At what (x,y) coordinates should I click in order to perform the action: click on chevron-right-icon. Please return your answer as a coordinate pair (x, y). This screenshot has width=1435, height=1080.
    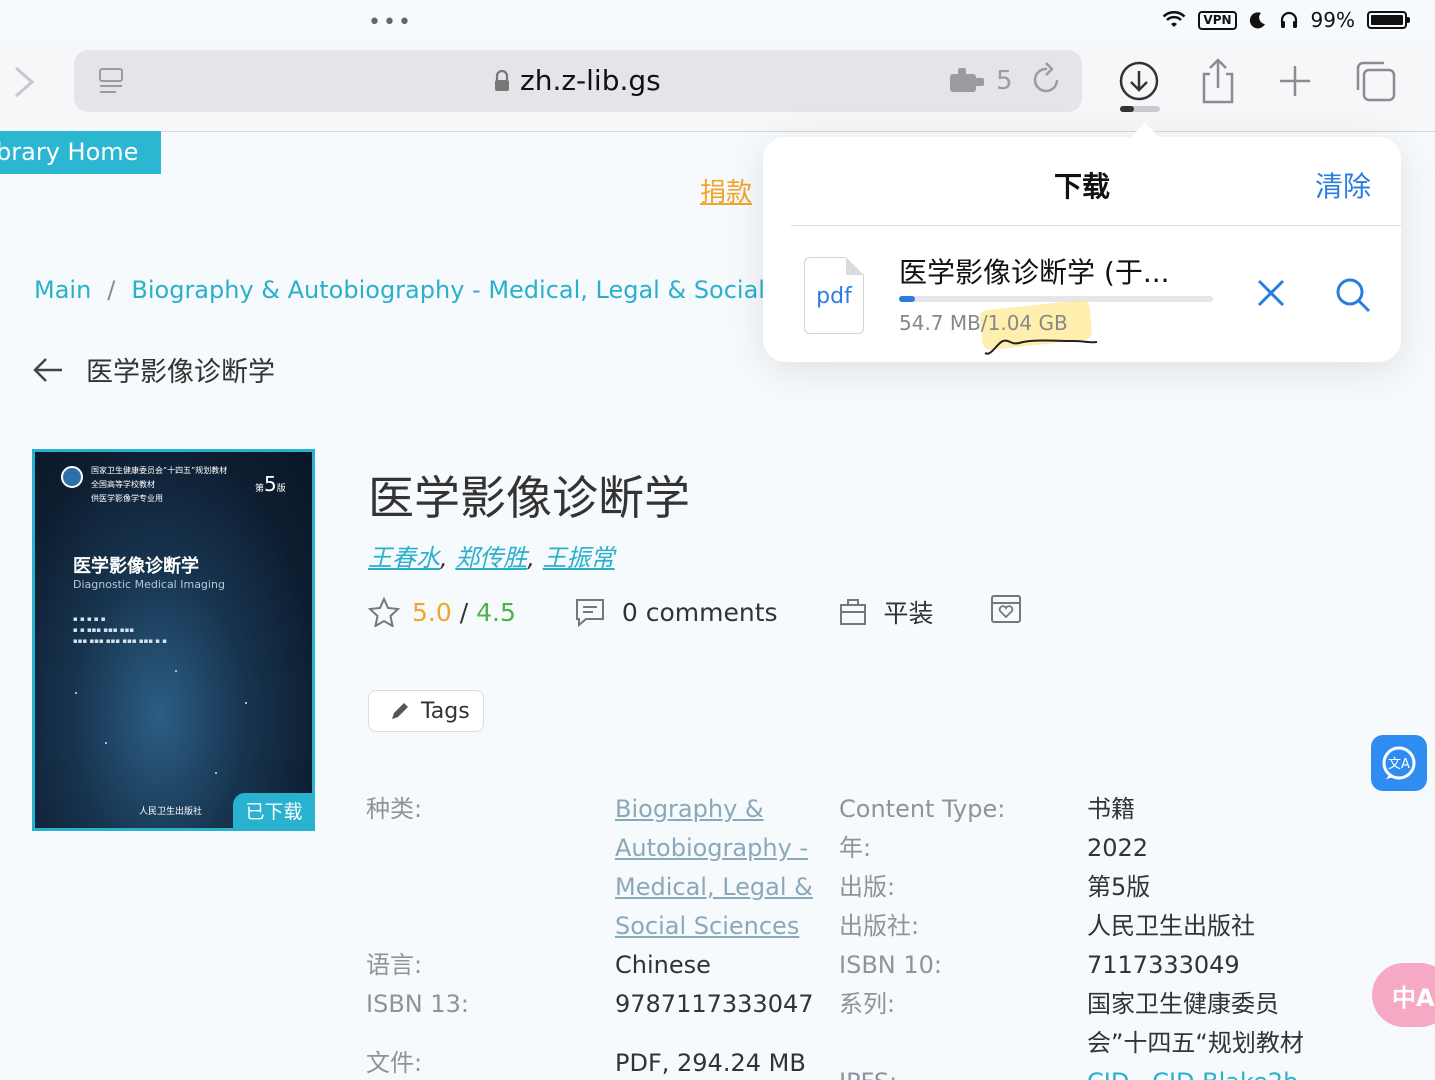
    Looking at the image, I should click on (25, 82).